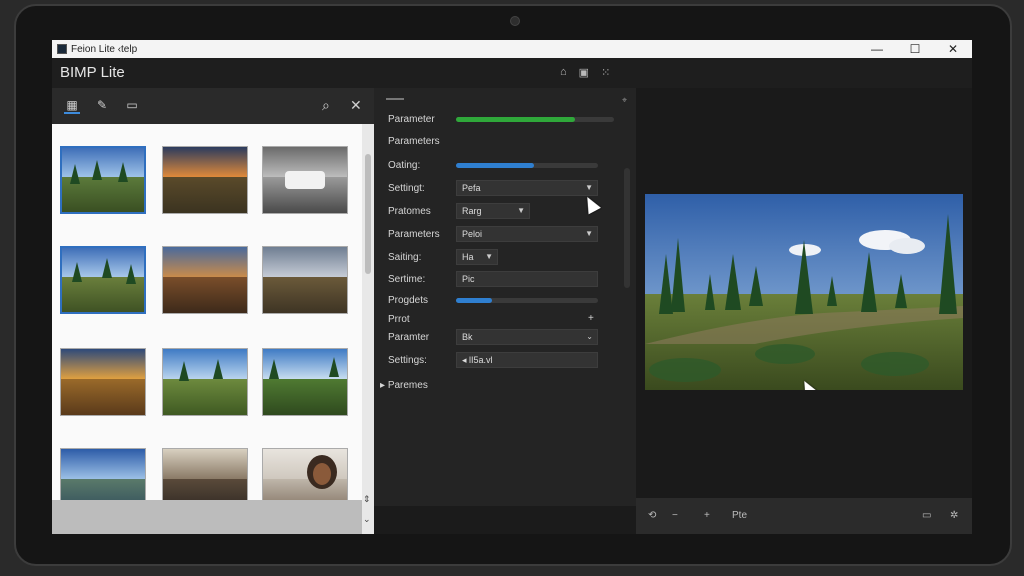  I want to click on window-controls: — ☐ ✕, so click(915, 49).